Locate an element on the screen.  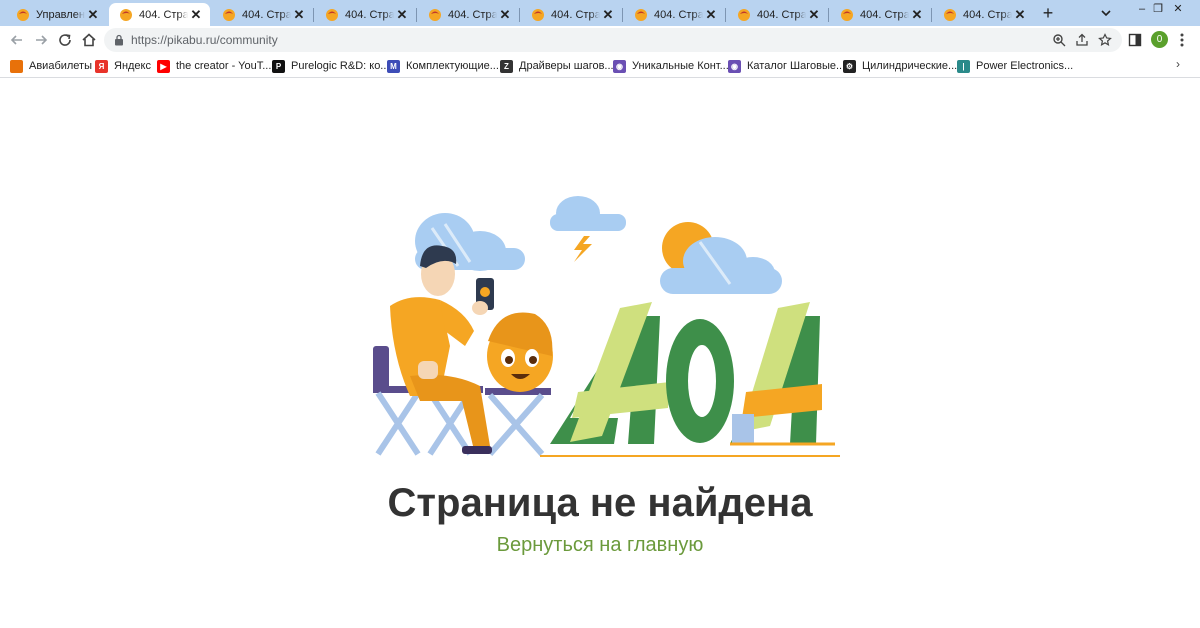
zoom-icon is located at coordinates (1059, 40).